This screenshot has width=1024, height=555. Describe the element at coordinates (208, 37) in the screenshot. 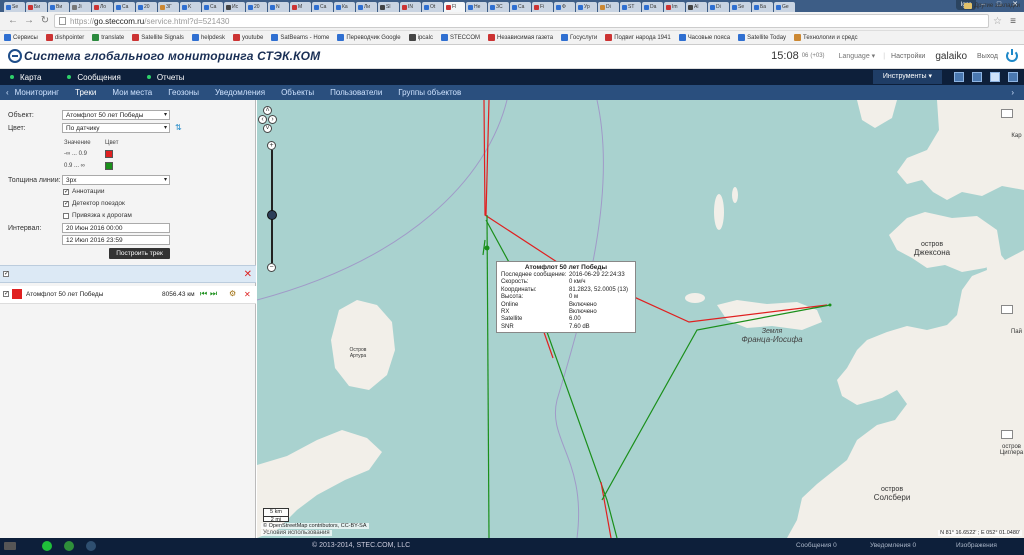

I see `bookmark-item: helpdesk` at that location.